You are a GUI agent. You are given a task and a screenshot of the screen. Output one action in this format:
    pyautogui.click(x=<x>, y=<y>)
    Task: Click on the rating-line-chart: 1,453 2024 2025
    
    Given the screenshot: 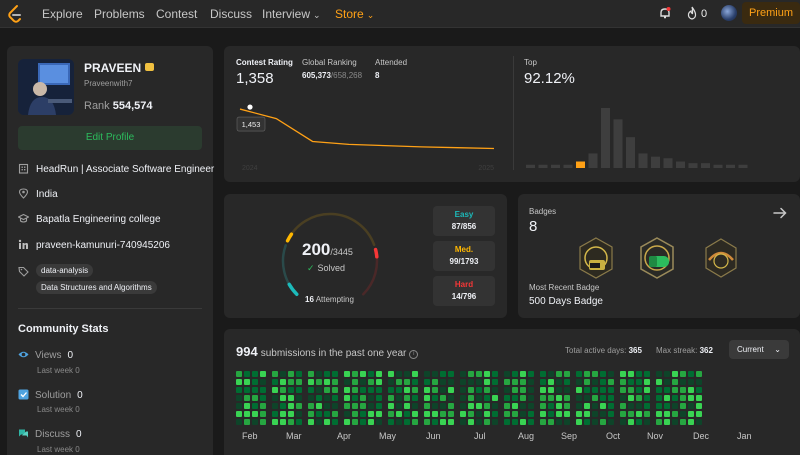 What is the action you would take?
    pyautogui.click(x=367, y=134)
    